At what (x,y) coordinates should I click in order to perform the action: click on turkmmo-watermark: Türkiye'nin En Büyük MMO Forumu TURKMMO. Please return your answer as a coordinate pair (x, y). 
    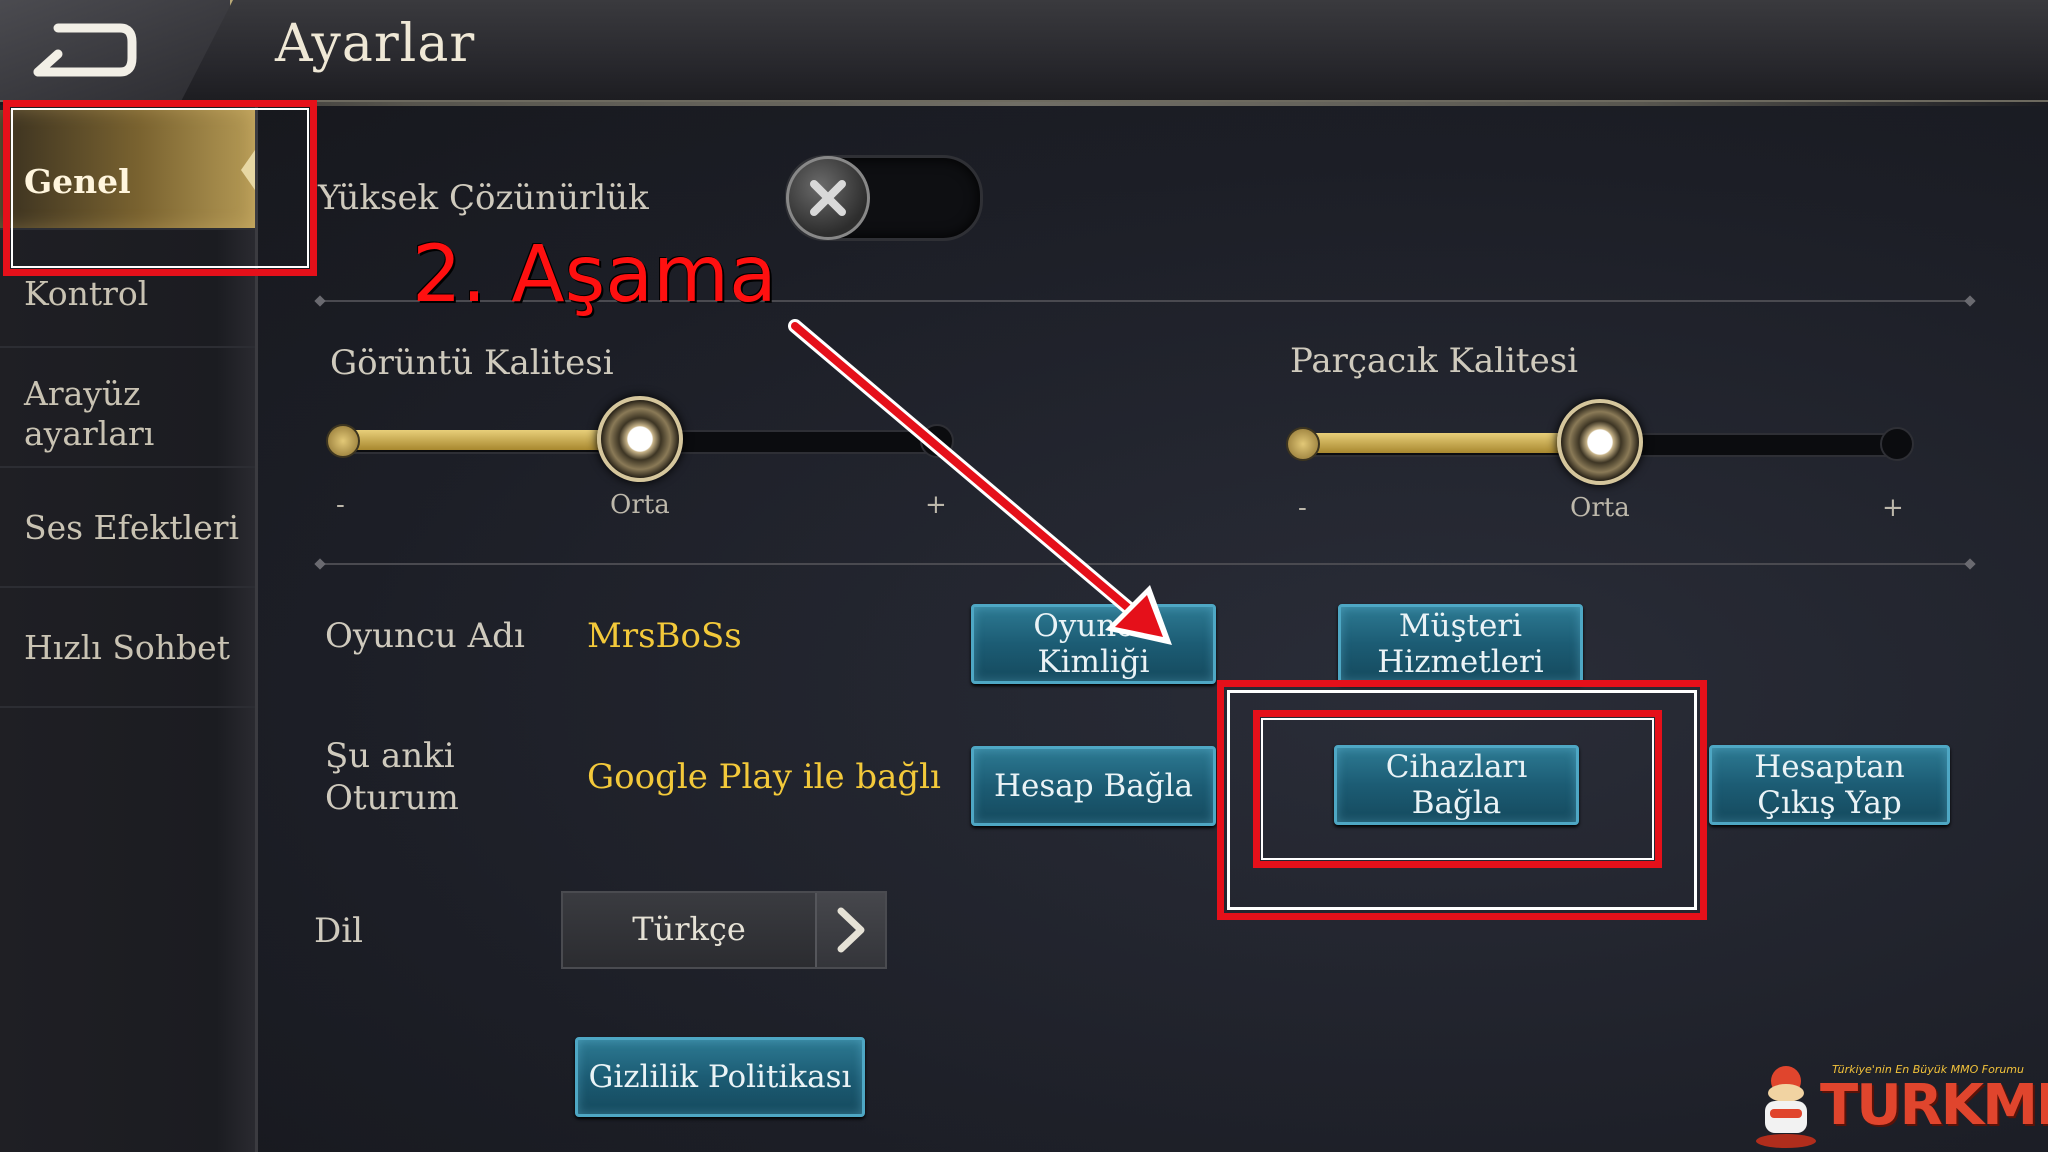
    Looking at the image, I should click on (1895, 1098).